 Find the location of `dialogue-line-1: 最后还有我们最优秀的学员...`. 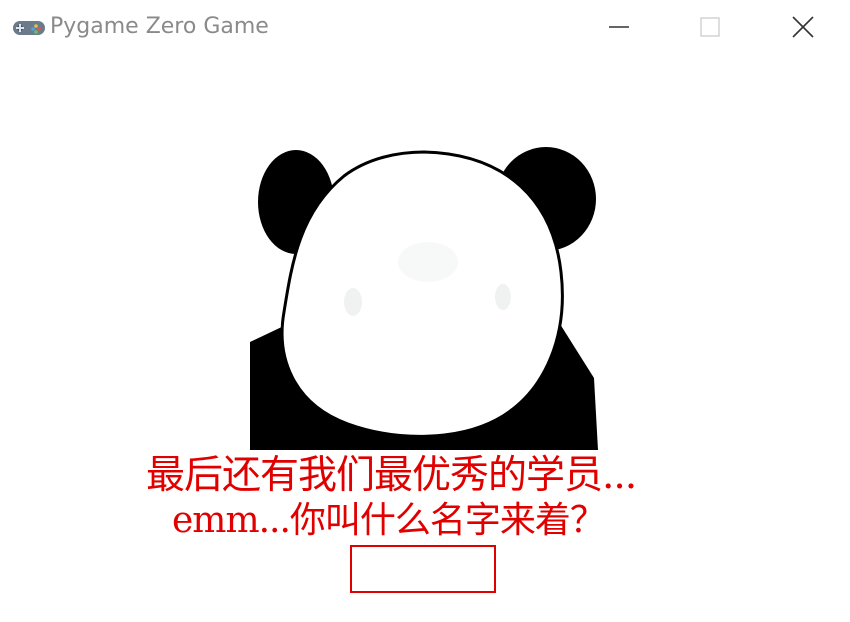

dialogue-line-1: 最后还有我们最优秀的学员... is located at coordinates (391, 475).